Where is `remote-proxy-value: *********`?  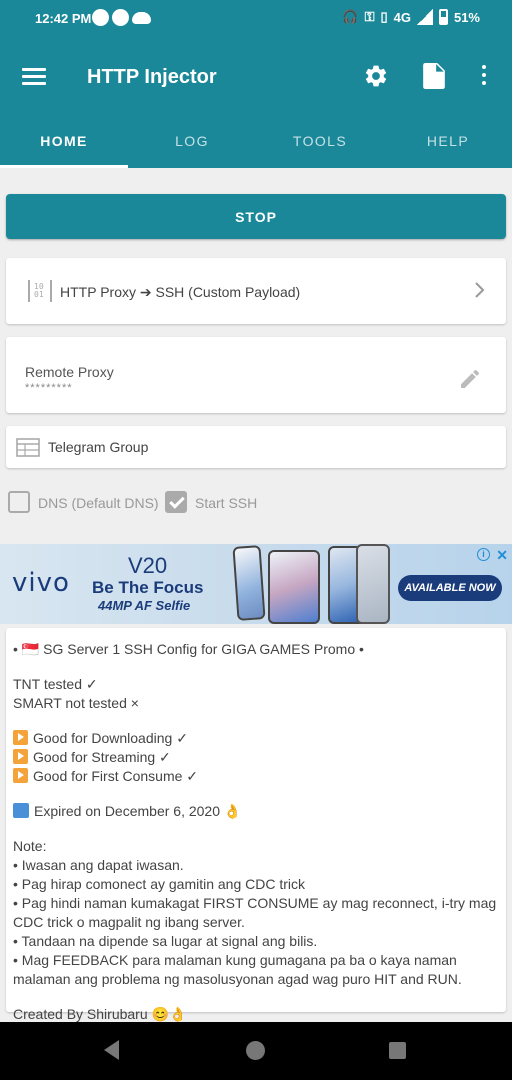
remote-proxy-value: ********* is located at coordinates (49, 388).